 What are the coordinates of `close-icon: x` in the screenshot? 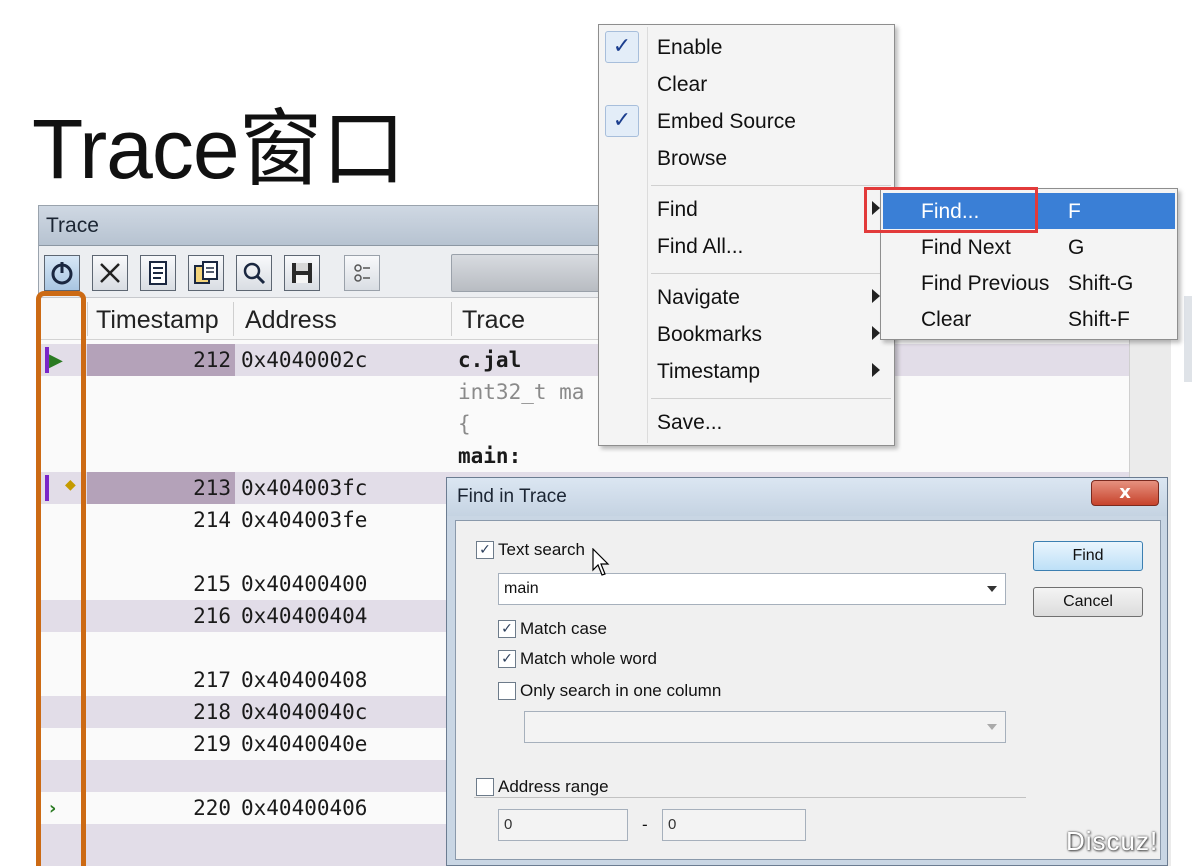 It's located at (1125, 493).